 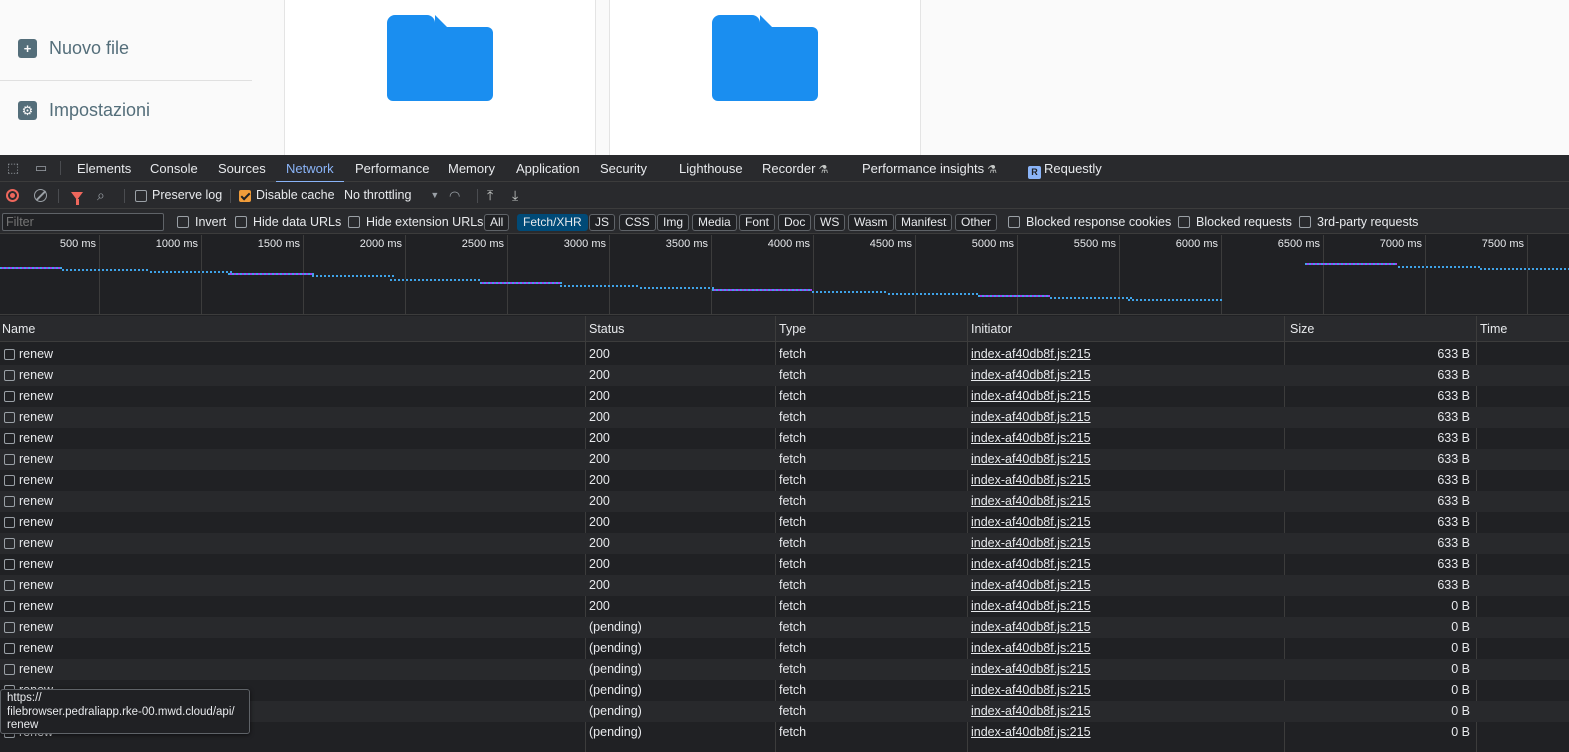 What do you see at coordinates (871, 222) in the screenshot?
I see `type-filter-wasm: Wasm` at bounding box center [871, 222].